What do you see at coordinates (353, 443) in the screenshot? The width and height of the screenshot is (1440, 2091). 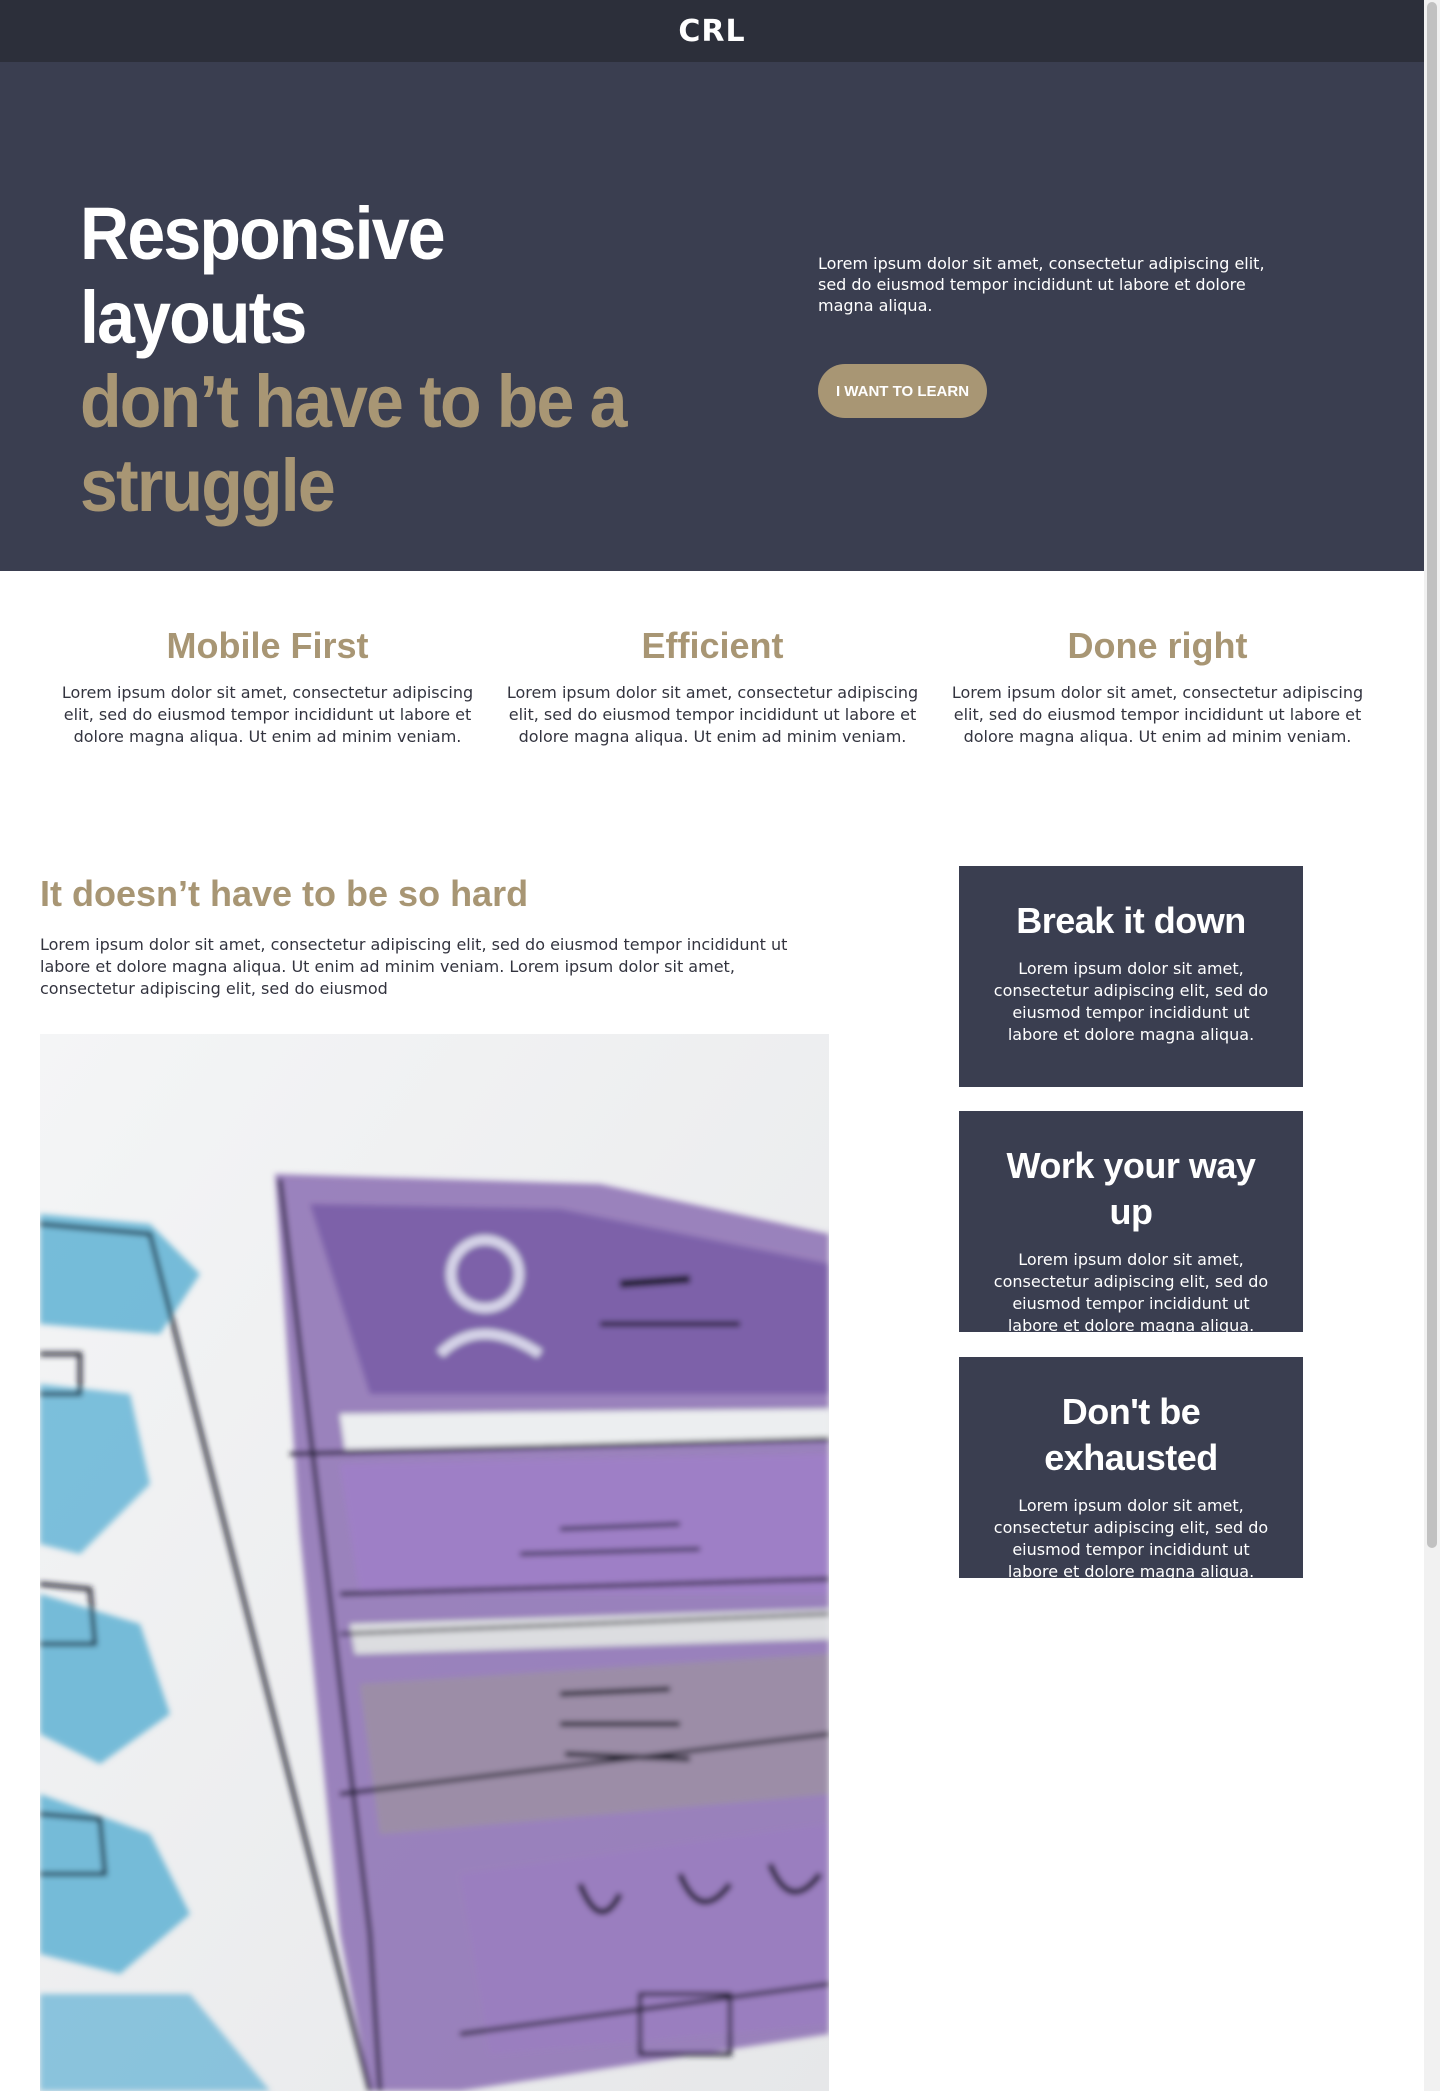 I see `hero-title-line2: don’t have to be a struggle` at bounding box center [353, 443].